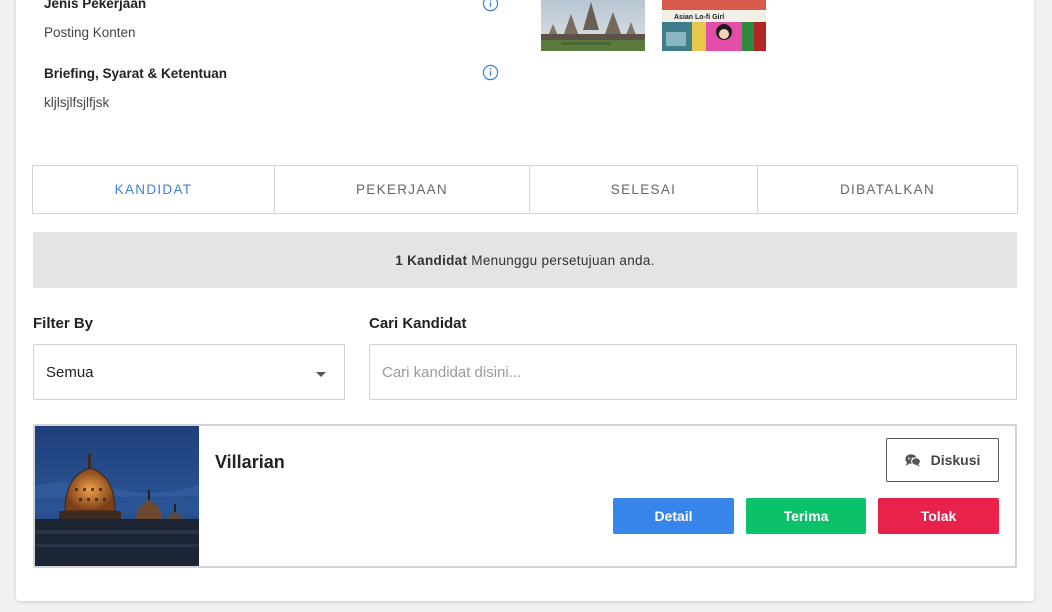 Image resolution: width=1052 pixels, height=612 pixels. Describe the element at coordinates (714, 25) in the screenshot. I see `comic-thumbnail: Asian Lo-fi Girl` at that location.